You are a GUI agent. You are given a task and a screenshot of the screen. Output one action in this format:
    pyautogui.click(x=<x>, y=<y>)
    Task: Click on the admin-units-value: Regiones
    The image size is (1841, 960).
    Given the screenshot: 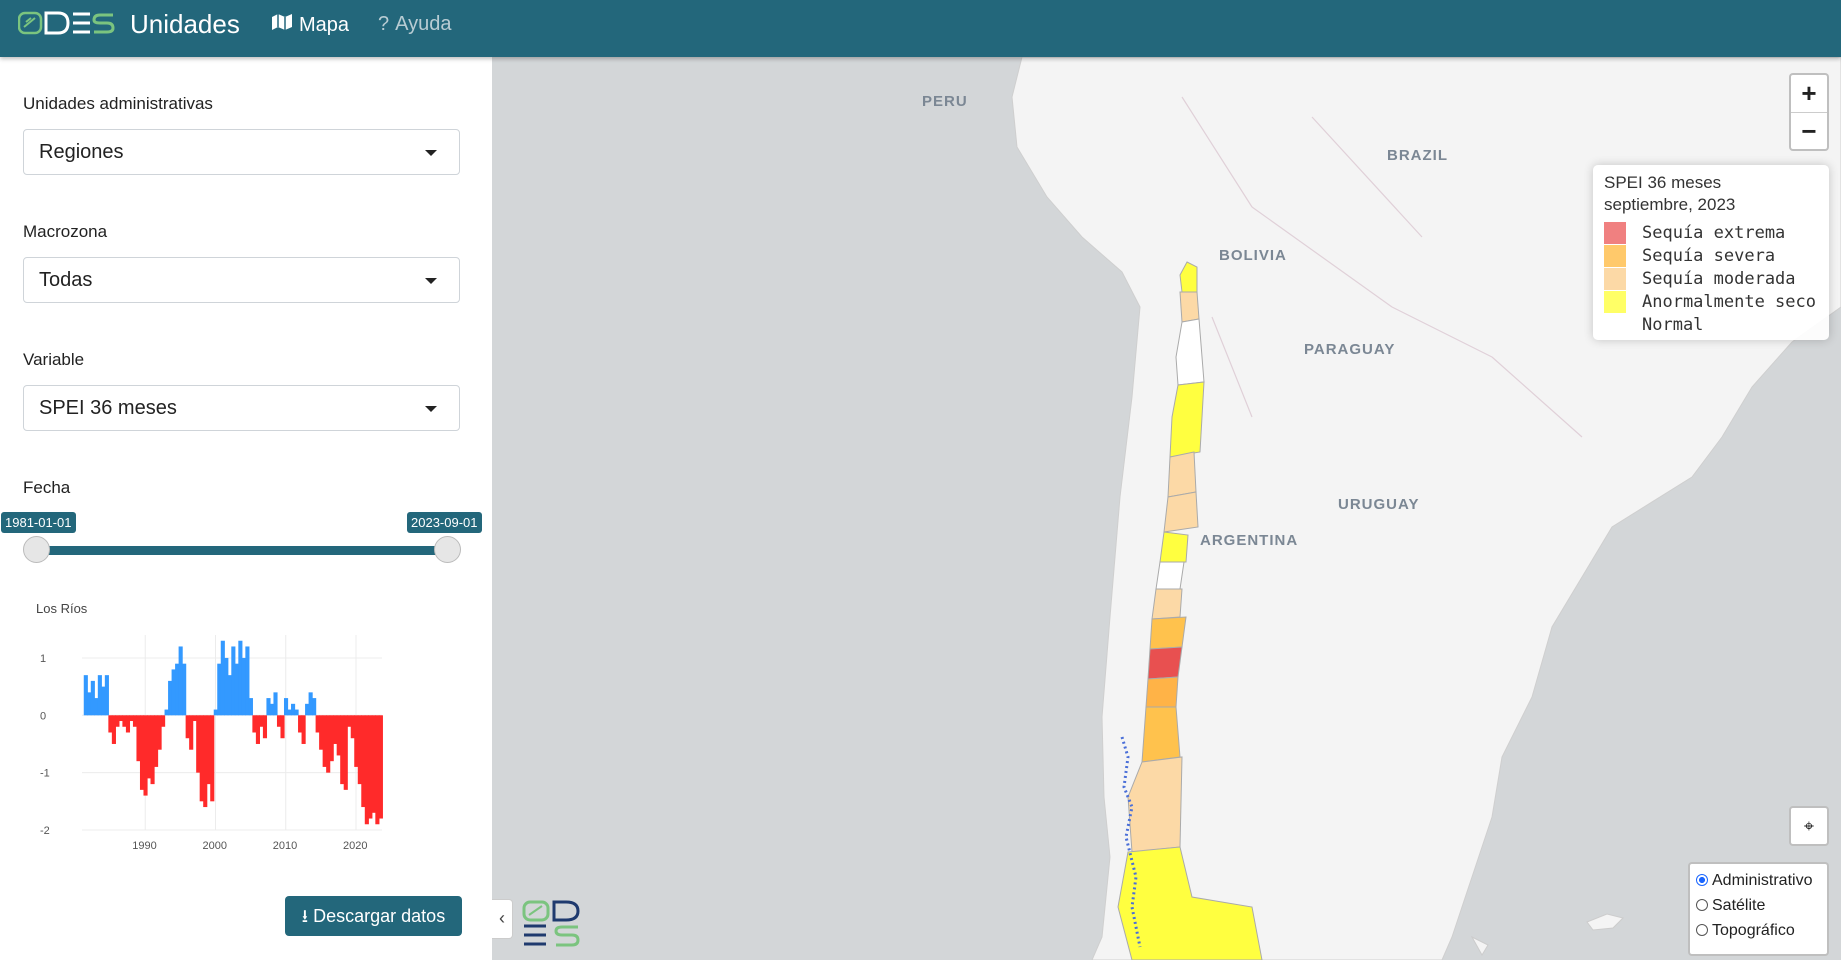 What is the action you would take?
    pyautogui.click(x=81, y=152)
    